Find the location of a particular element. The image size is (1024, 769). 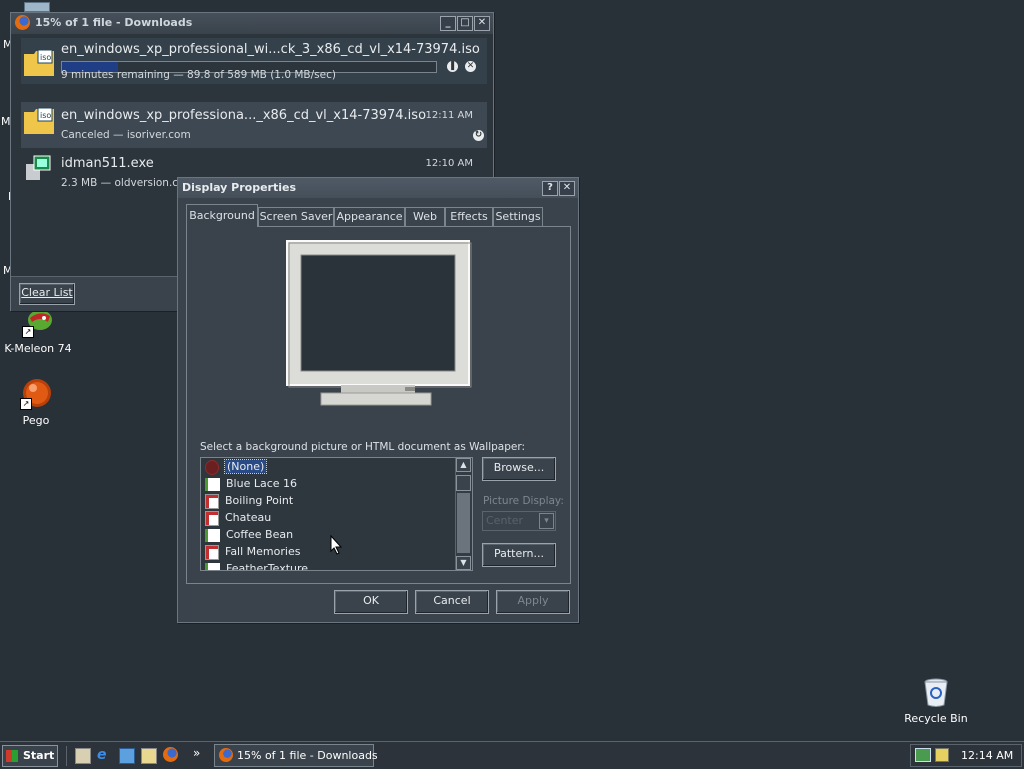

tab-settings: Settings is located at coordinates (518, 216).